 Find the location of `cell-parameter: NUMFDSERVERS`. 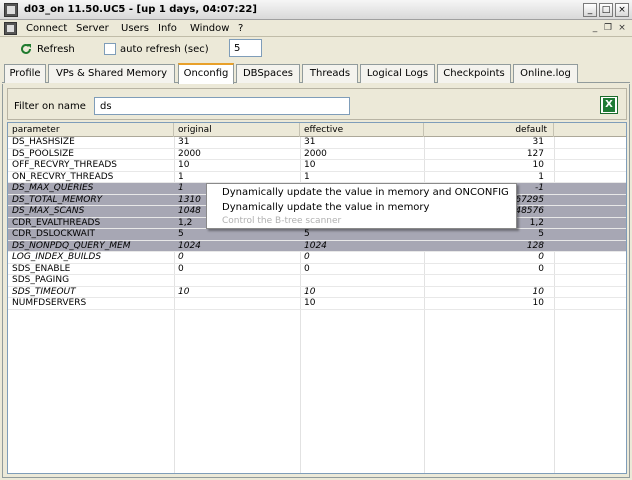

cell-parameter: NUMFDSERVERS is located at coordinates (49, 303).